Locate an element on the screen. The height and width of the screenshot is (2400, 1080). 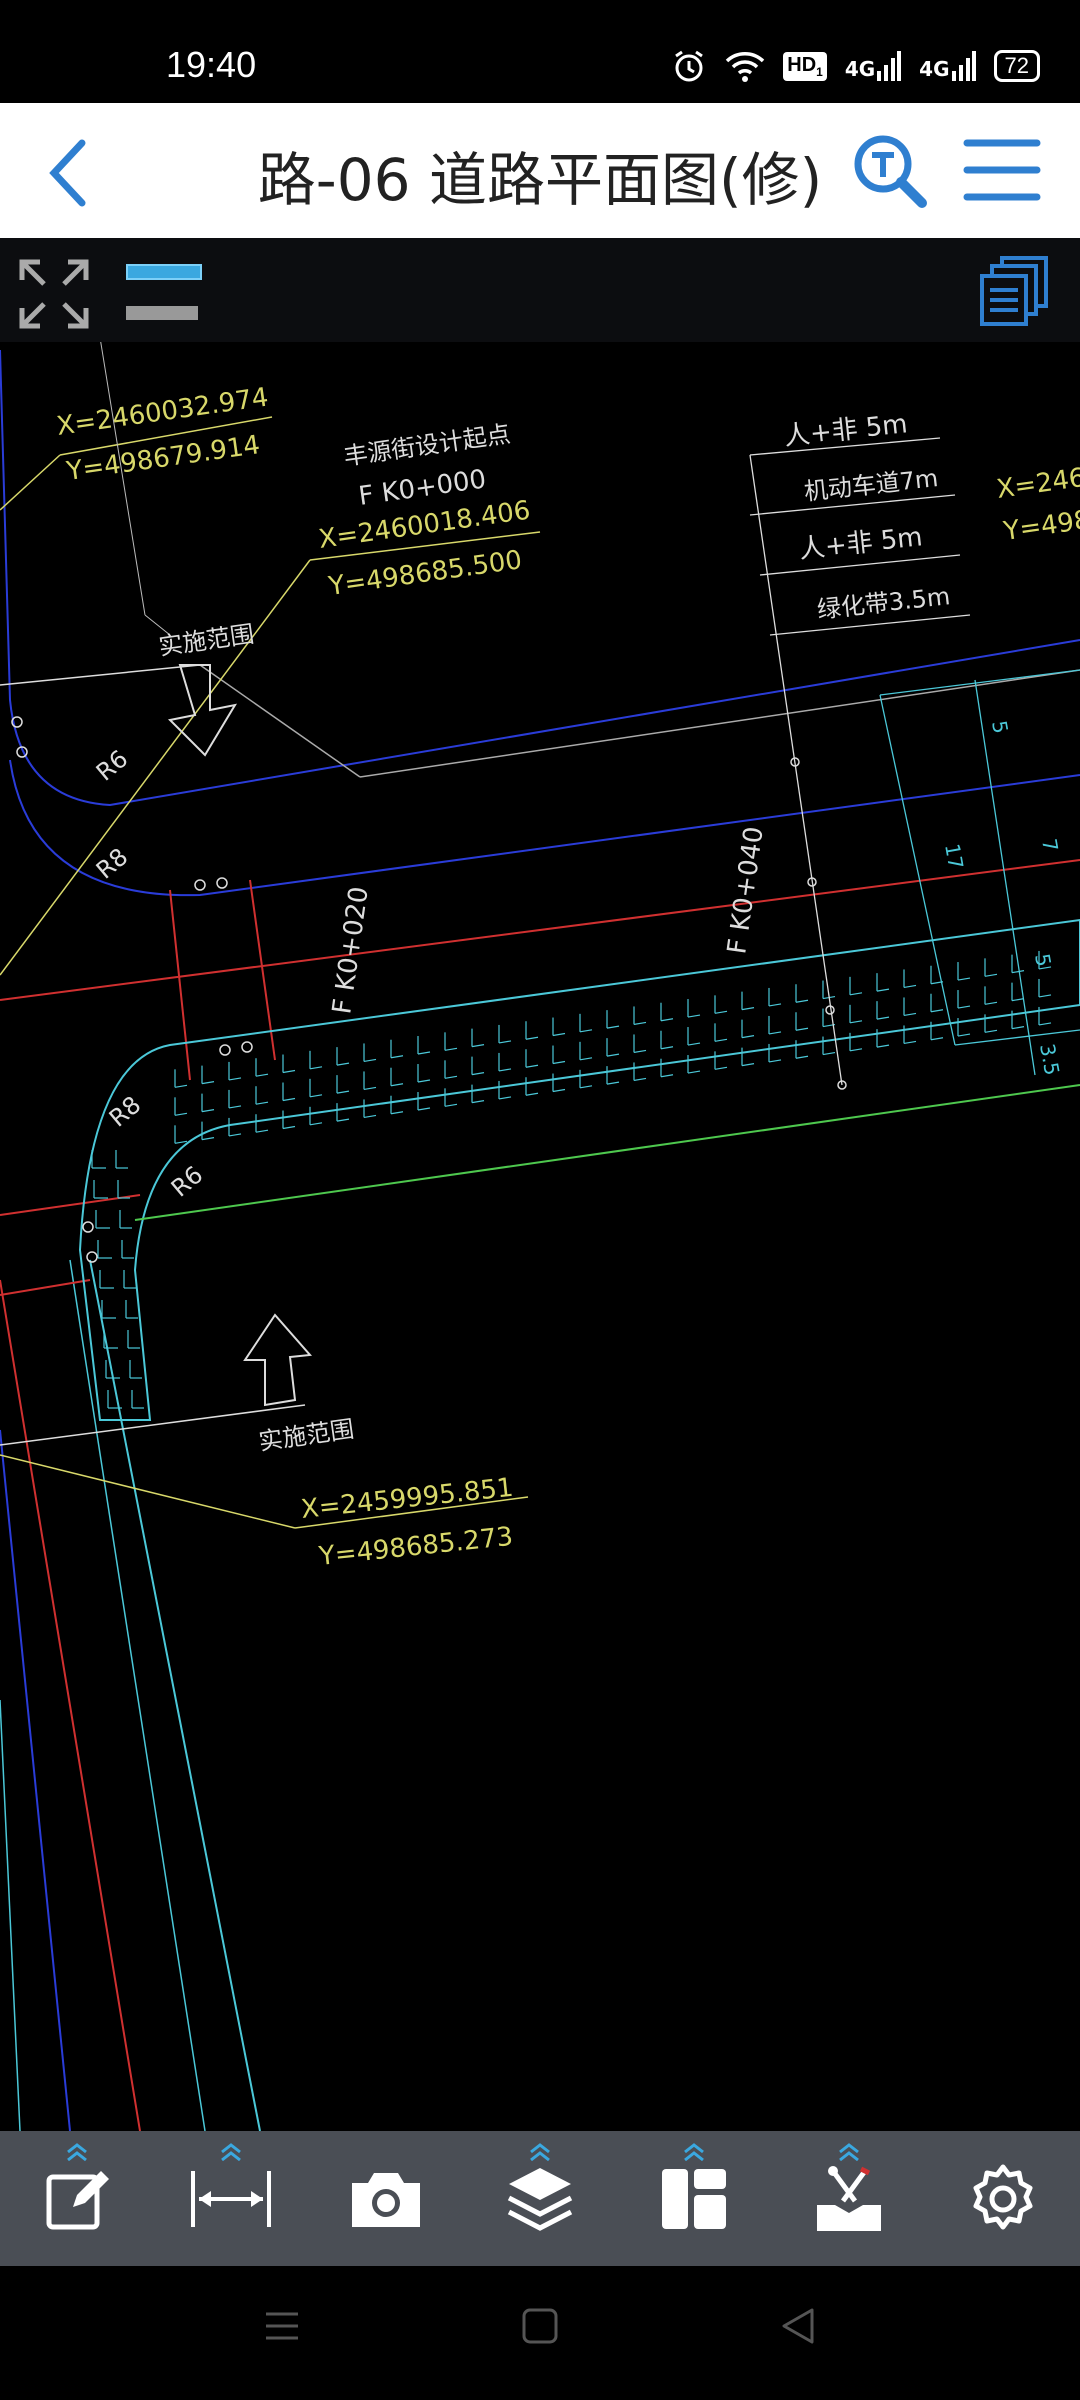
wifi-icon is located at coordinates (745, 67).